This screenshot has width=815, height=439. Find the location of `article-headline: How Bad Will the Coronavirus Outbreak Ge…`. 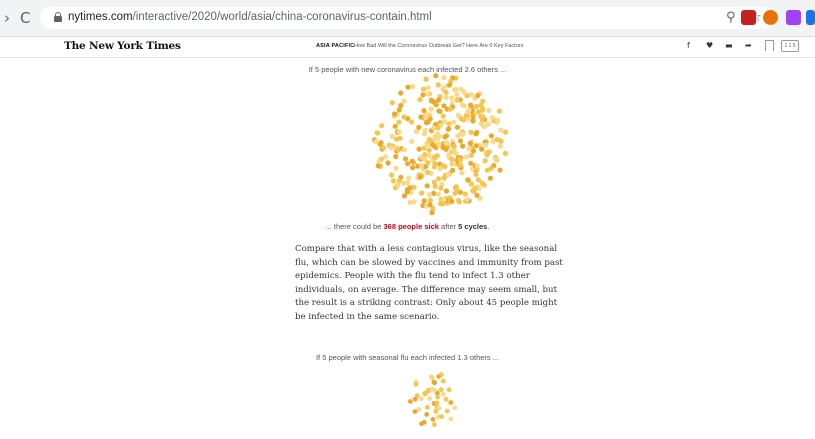

article-headline: How Bad Will the Coronavirus Outbreak Ge… is located at coordinates (439, 46).